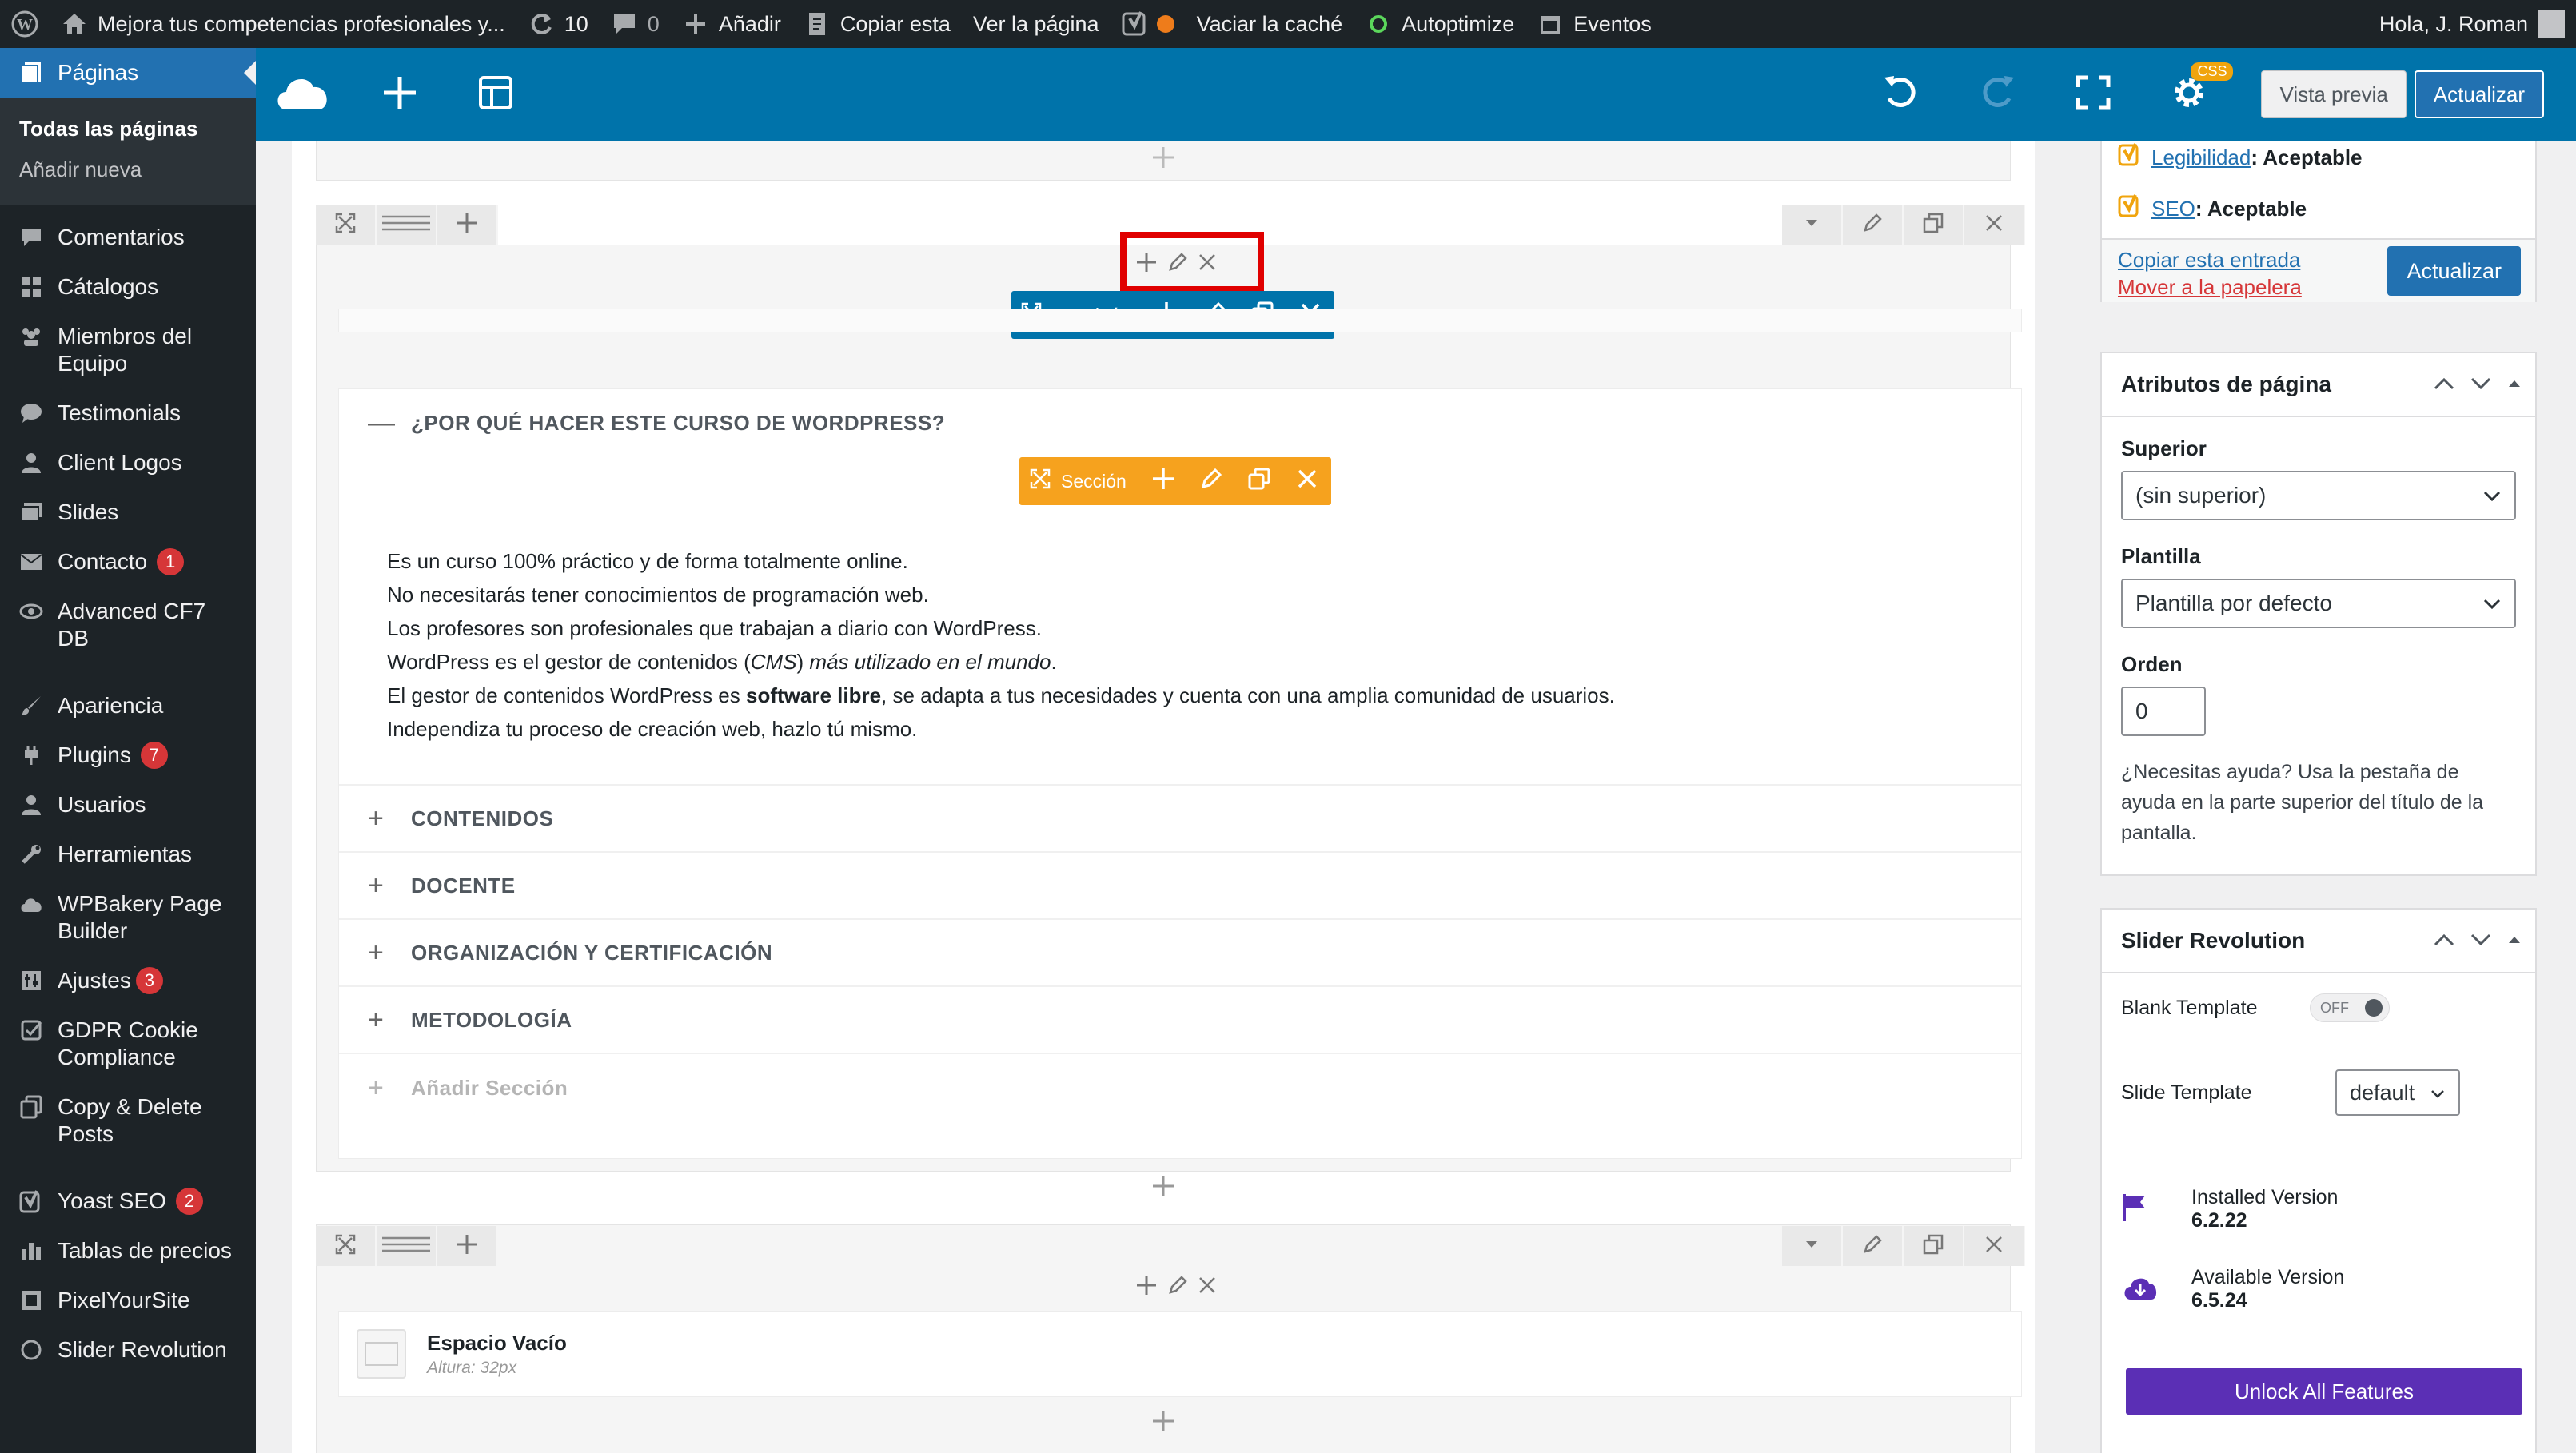  What do you see at coordinates (2093, 94) in the screenshot?
I see `fullscreen-button` at bounding box center [2093, 94].